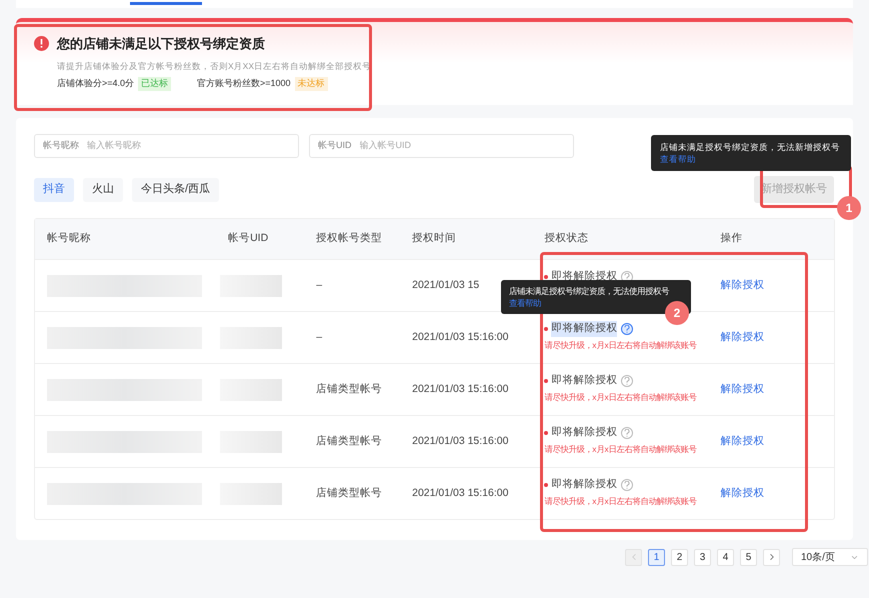 The height and width of the screenshot is (598, 869). Describe the element at coordinates (176, 190) in the screenshot. I see `platform-tab: 今日头条/西瓜` at that location.